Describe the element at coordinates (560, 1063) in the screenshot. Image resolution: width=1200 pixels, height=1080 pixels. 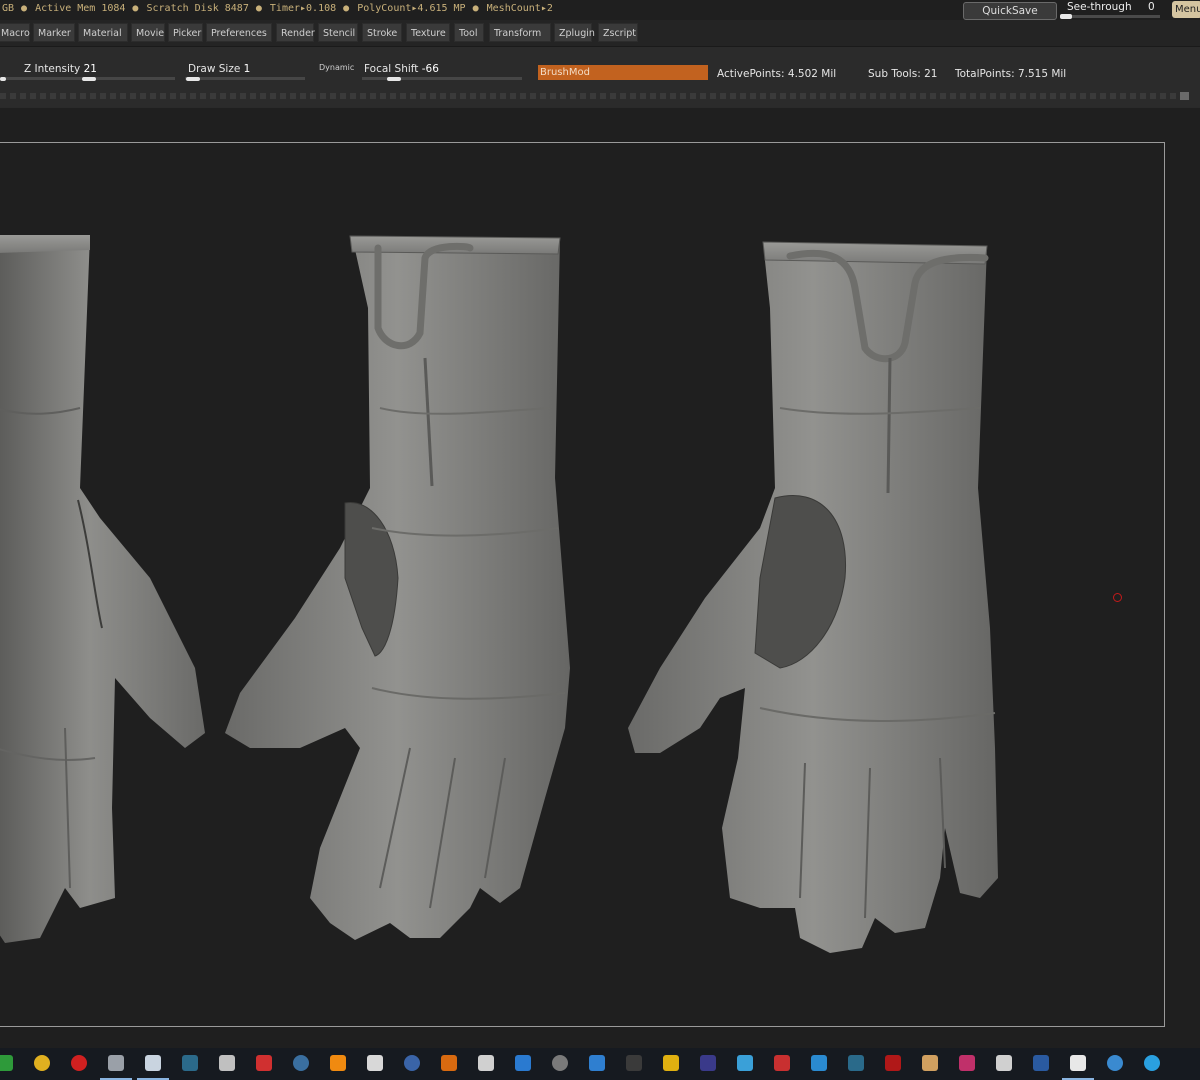
I see `obs-icon` at that location.